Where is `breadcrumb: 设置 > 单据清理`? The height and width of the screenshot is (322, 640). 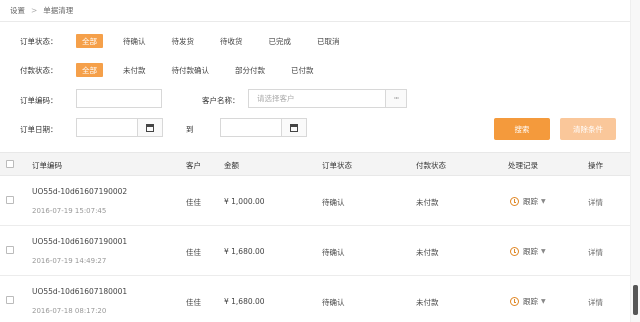 breadcrumb: 设置 > 单据清理 is located at coordinates (315, 11).